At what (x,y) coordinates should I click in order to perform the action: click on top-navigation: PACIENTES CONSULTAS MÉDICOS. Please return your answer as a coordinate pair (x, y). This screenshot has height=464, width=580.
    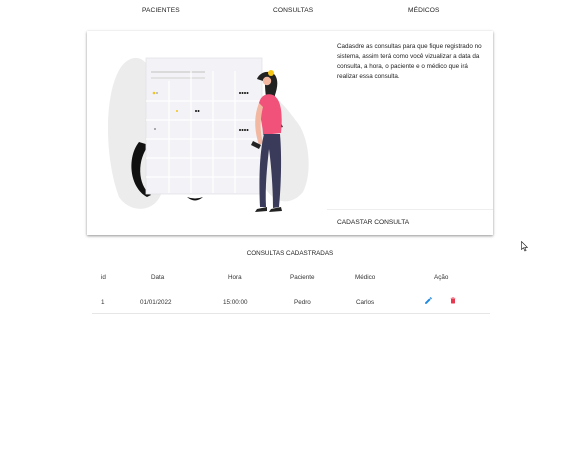
    Looking at the image, I should click on (290, 11).